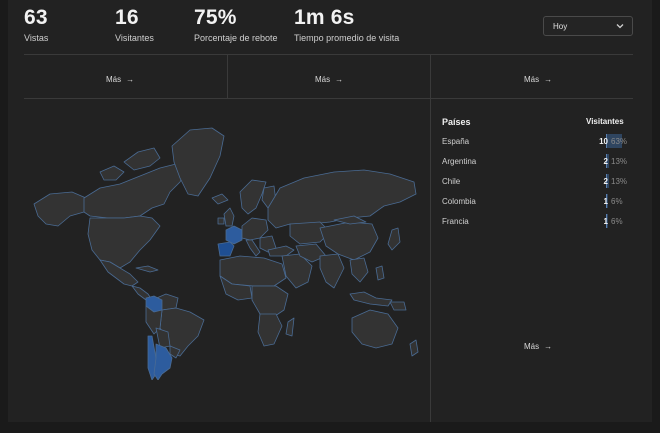 This screenshot has height=433, width=660. I want to click on period-select: Hoy, so click(588, 26).